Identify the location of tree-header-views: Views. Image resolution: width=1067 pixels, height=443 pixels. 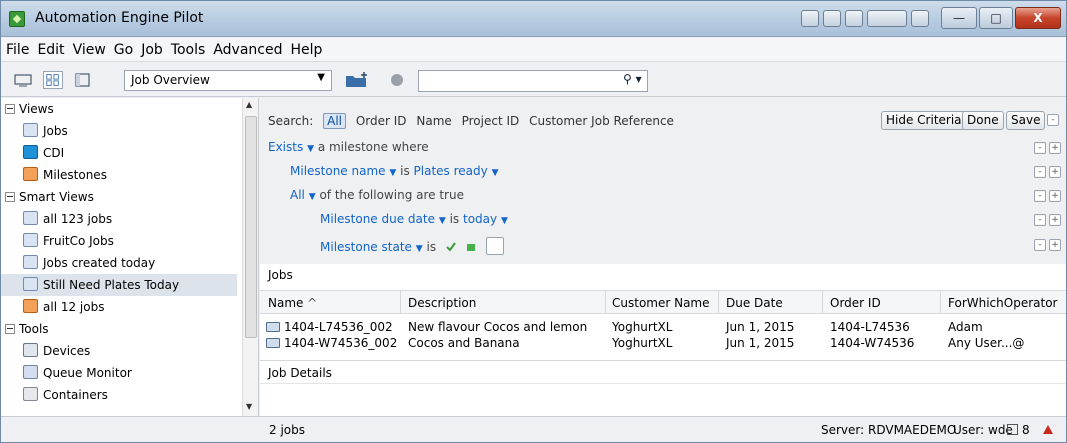
(29, 109).